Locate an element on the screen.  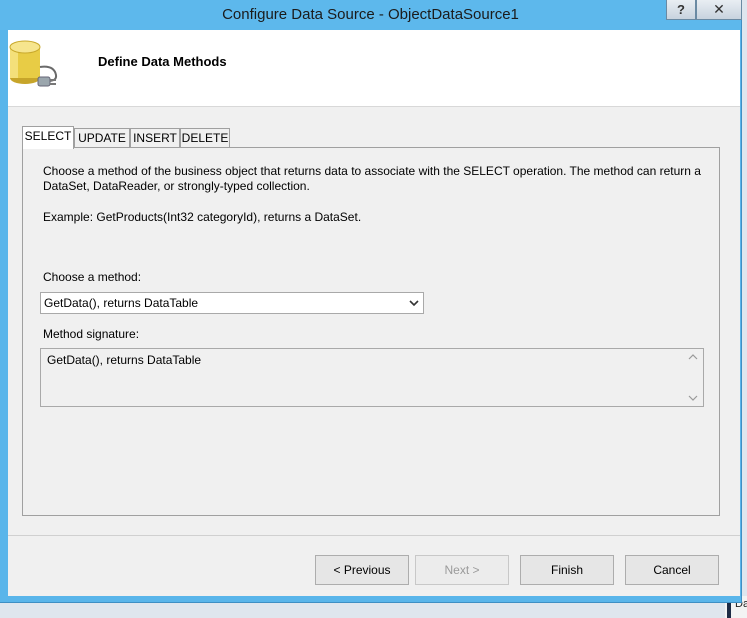
tab-delete: DELETE is located at coordinates (205, 138).